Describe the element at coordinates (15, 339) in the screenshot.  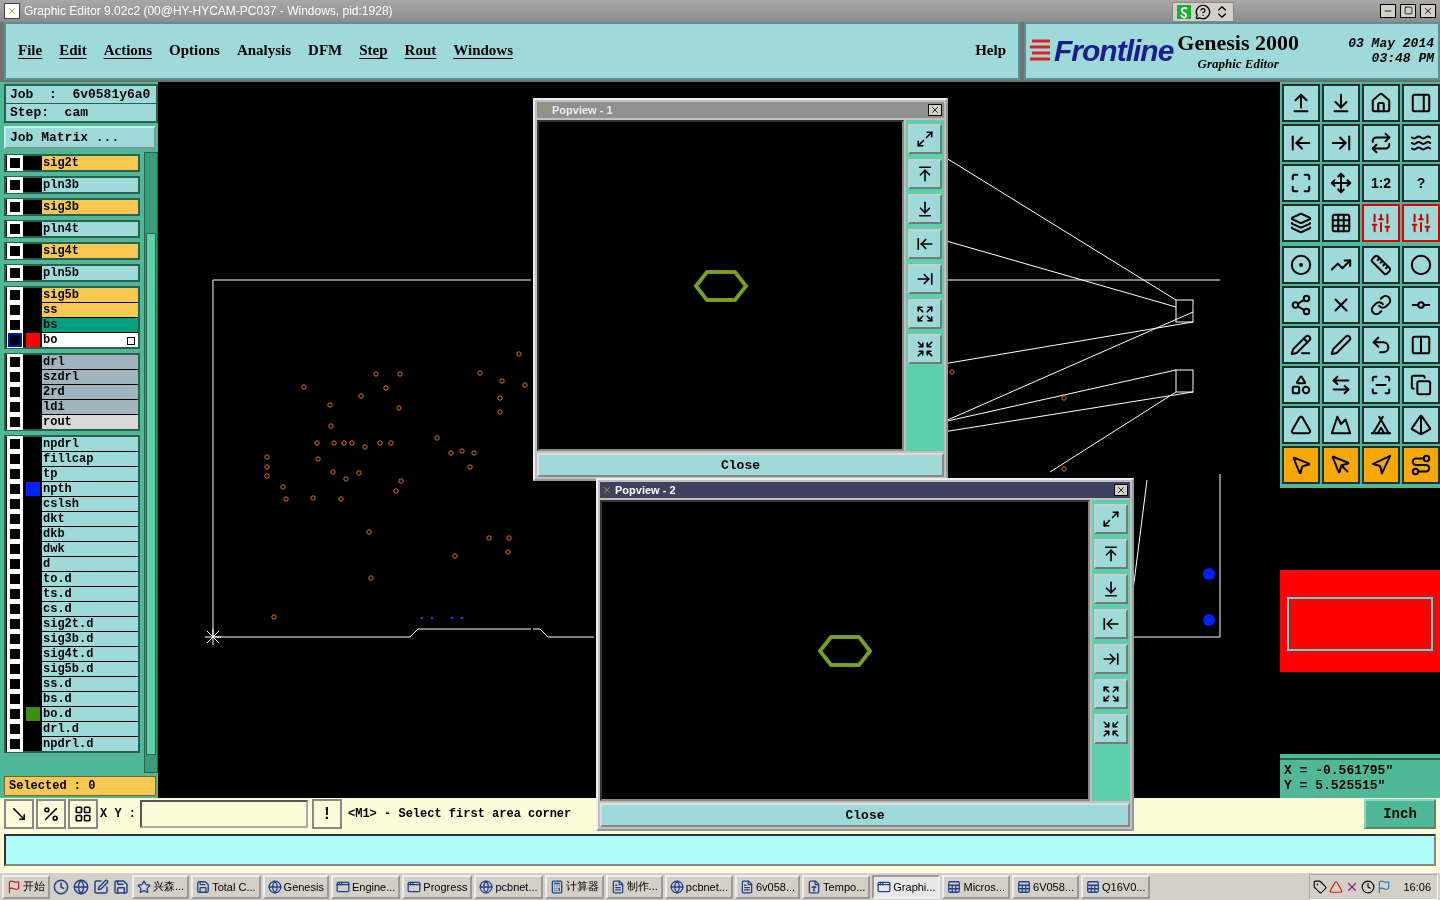
I see `layer-checkbox` at that location.